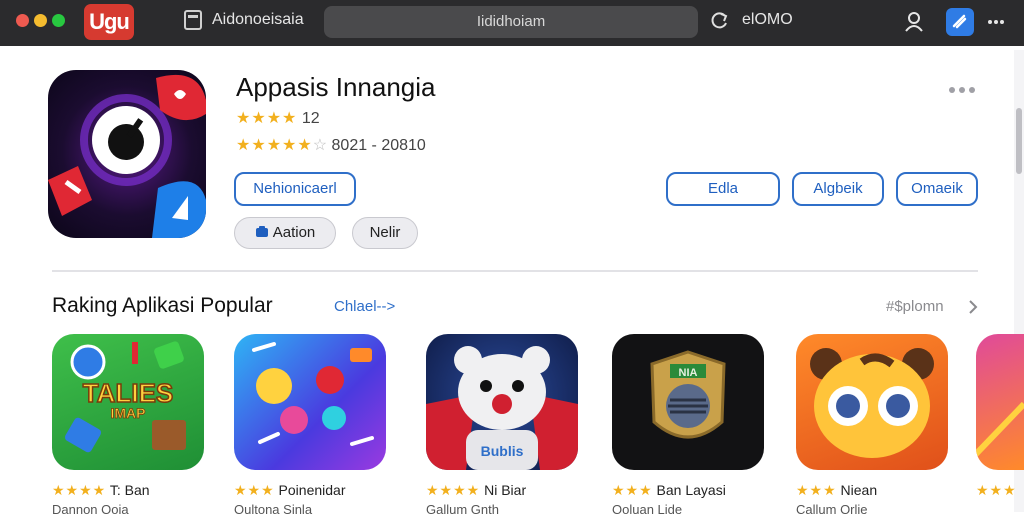 The height and width of the screenshot is (517, 1024). I want to click on rating-detail-empty-star: ☆, so click(320, 145).